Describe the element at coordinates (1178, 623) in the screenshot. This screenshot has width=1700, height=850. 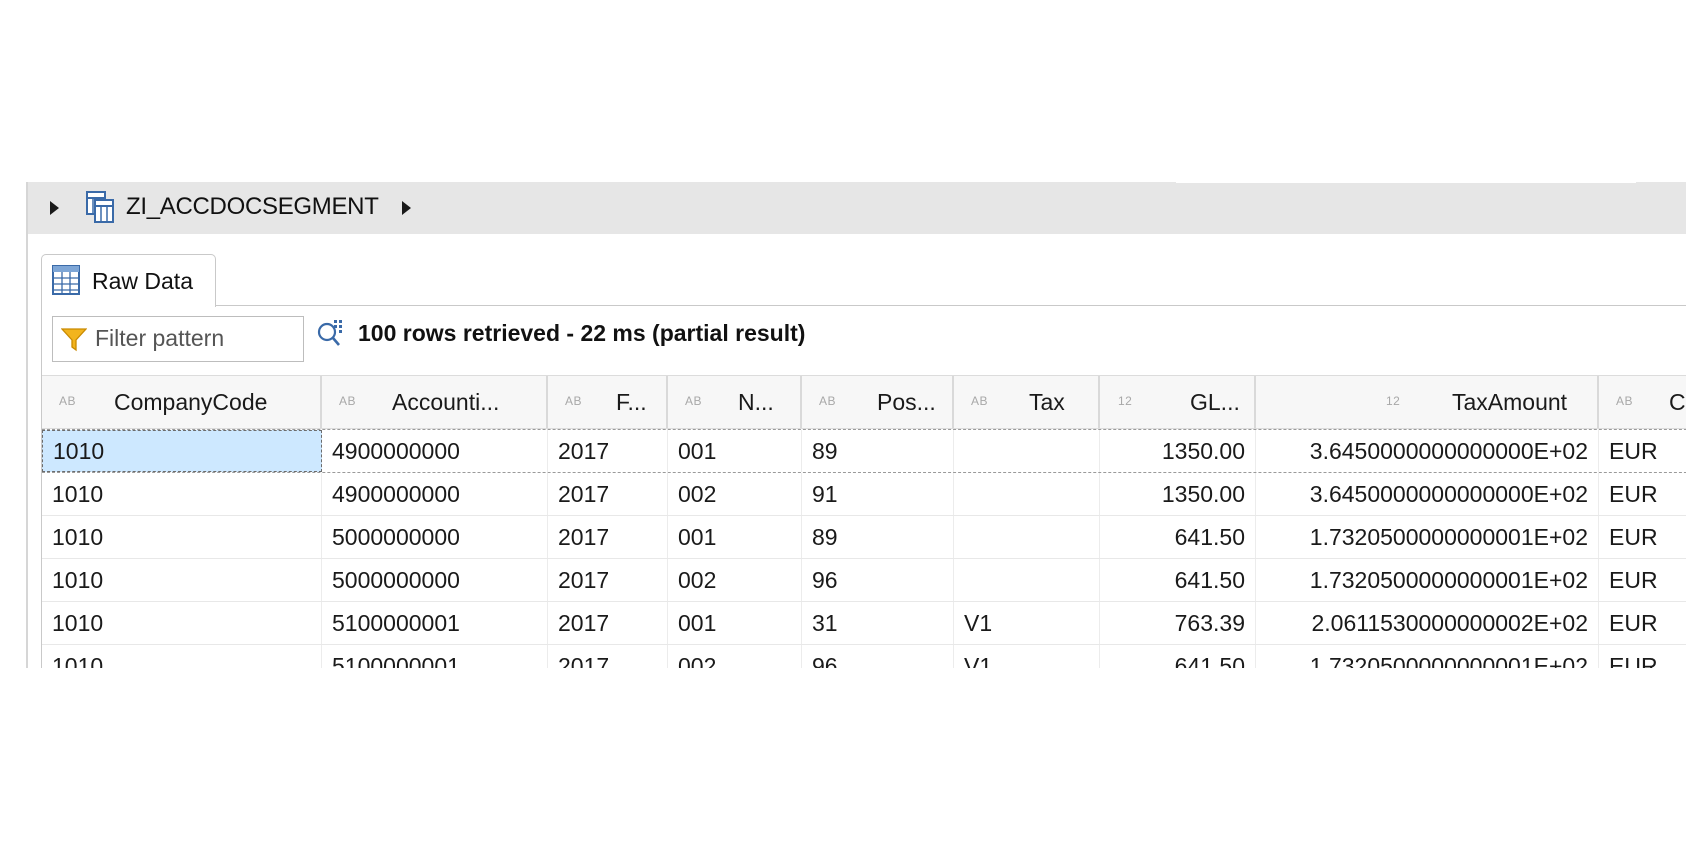
I see `table-cell: 763.39` at that location.